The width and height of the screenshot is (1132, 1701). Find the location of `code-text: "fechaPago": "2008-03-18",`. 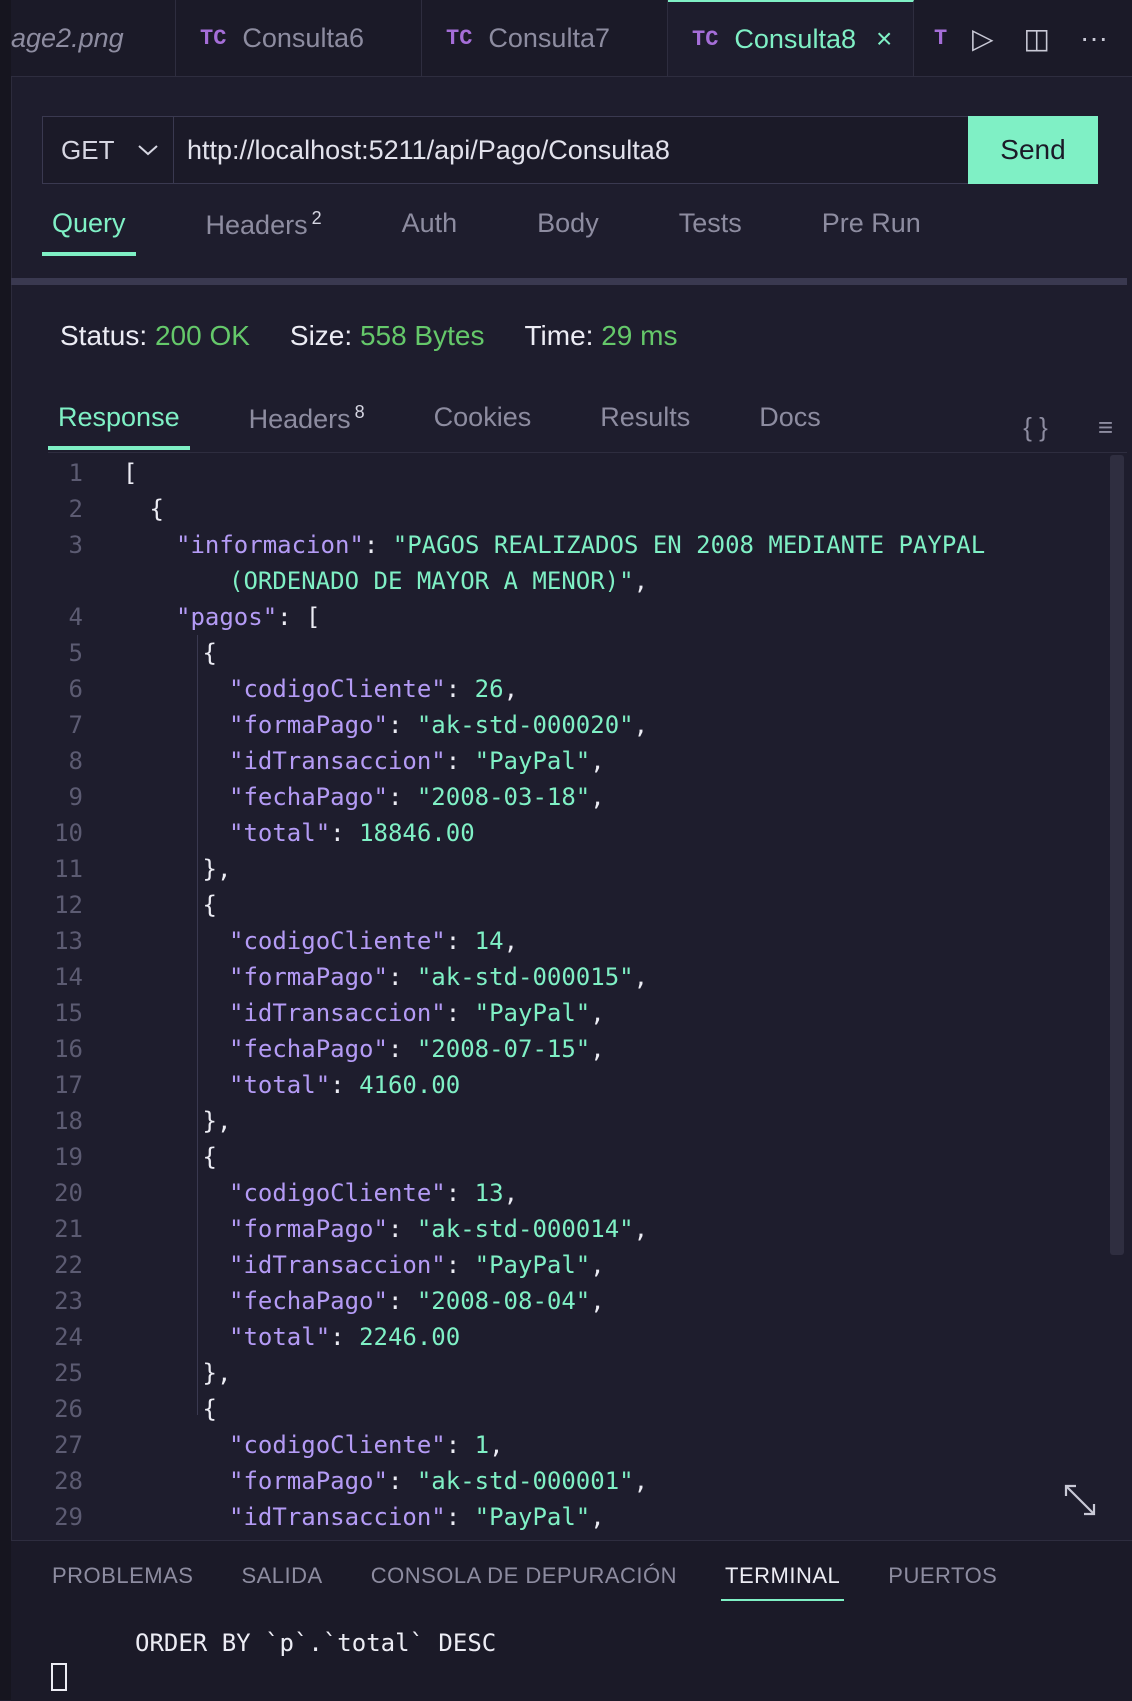

code-text: "fechaPago": "2008-03-18", is located at coordinates (417, 797).